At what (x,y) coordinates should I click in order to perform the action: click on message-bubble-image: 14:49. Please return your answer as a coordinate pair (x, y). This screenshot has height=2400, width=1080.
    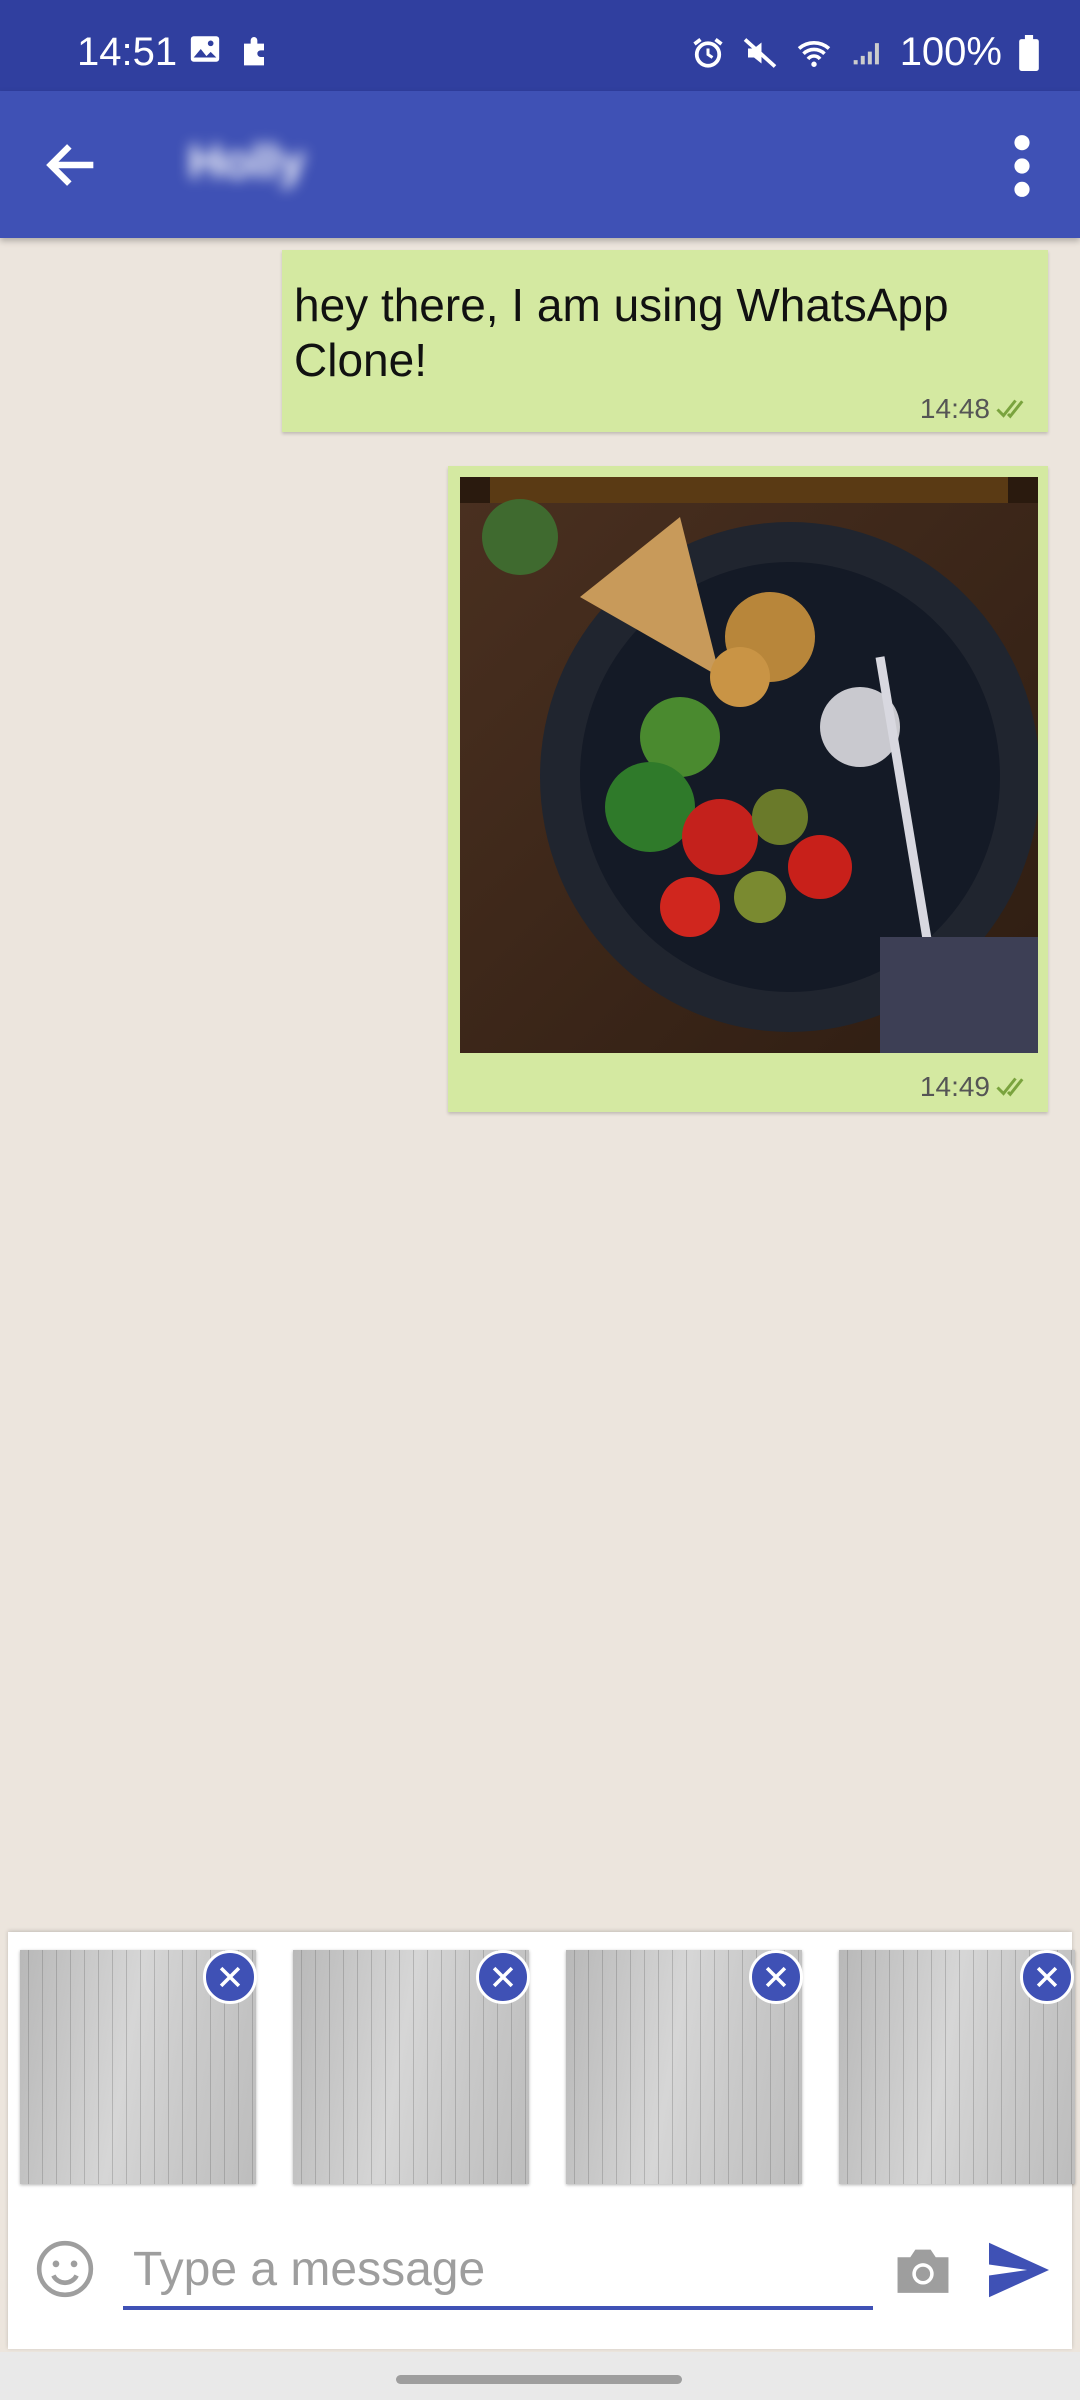
    Looking at the image, I should click on (748, 789).